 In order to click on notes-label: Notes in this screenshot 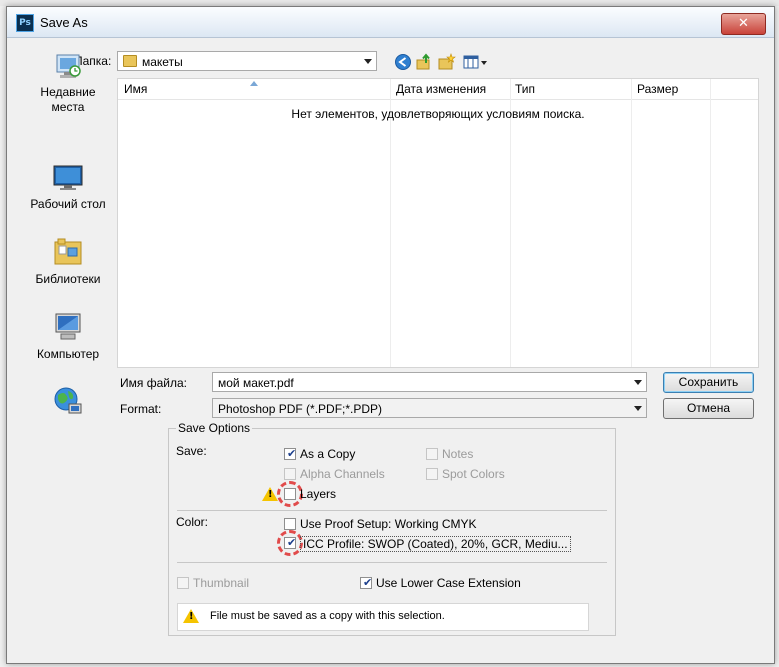, I will do `click(458, 454)`.